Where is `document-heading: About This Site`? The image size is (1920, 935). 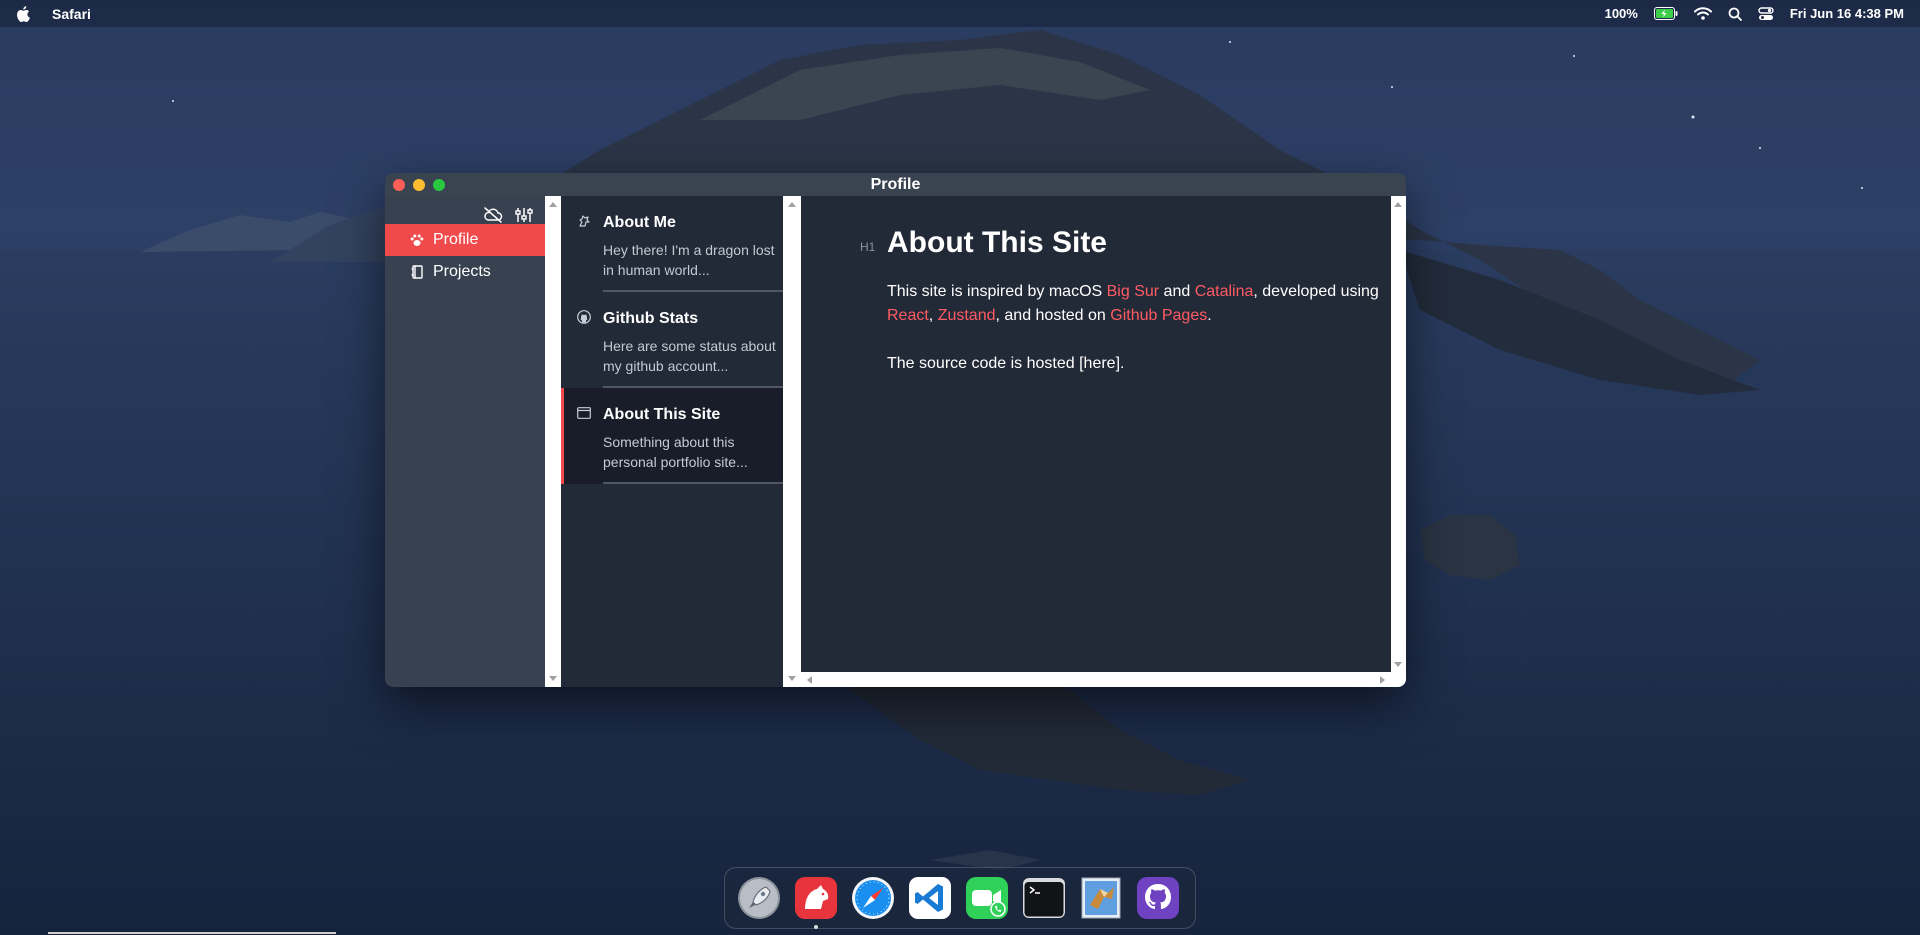 document-heading: About This Site is located at coordinates (1137, 243).